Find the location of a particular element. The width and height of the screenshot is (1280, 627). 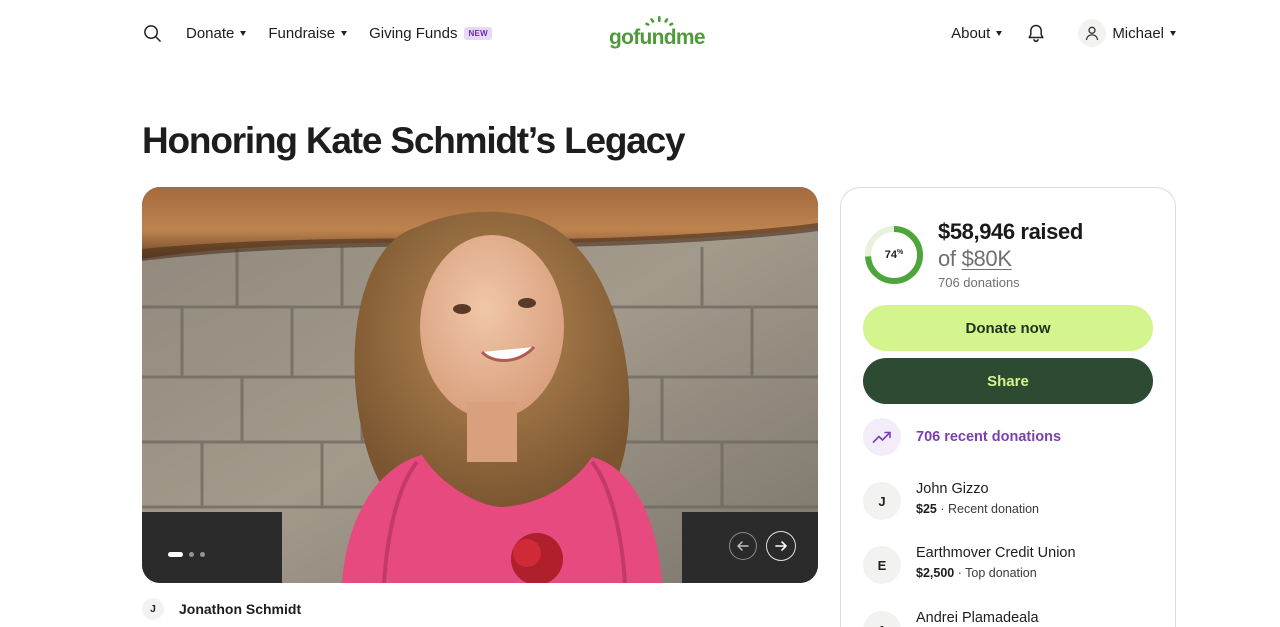

donor-info: John Gizzo $25 · Recent donation is located at coordinates (977, 498).